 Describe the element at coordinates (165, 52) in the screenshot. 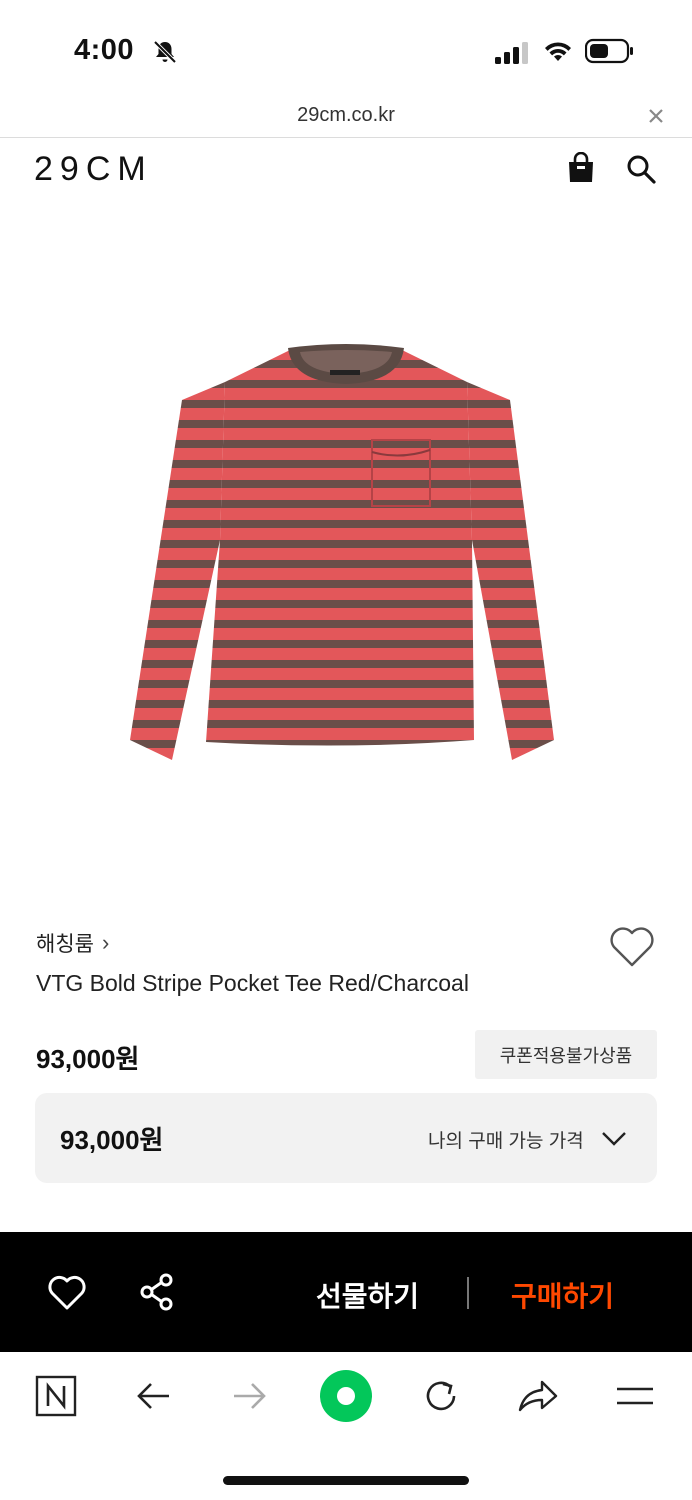

I see `bell-slash-icon` at that location.